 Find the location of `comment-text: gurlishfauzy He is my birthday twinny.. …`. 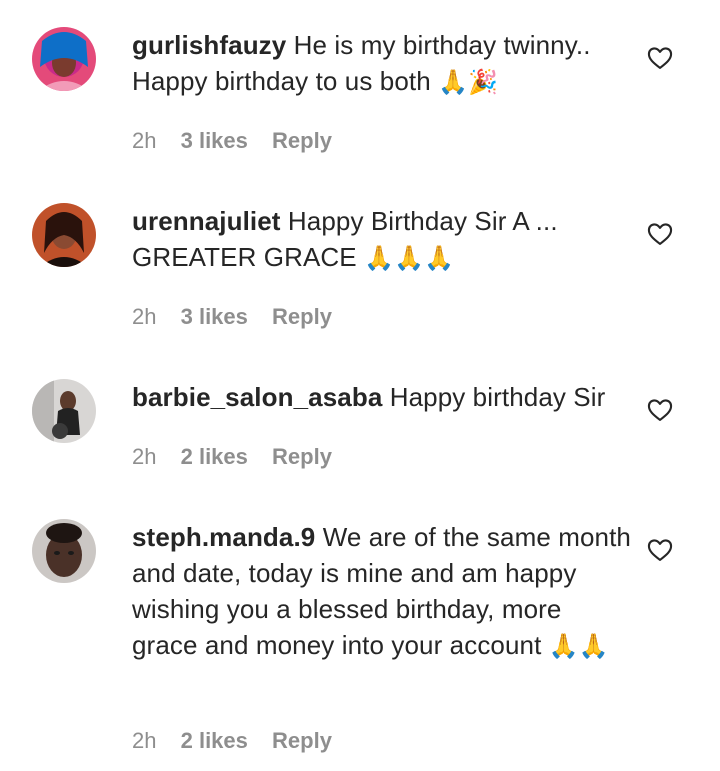

comment-text: gurlishfauzy He is my birthday twinny.. … is located at coordinates (382, 63).